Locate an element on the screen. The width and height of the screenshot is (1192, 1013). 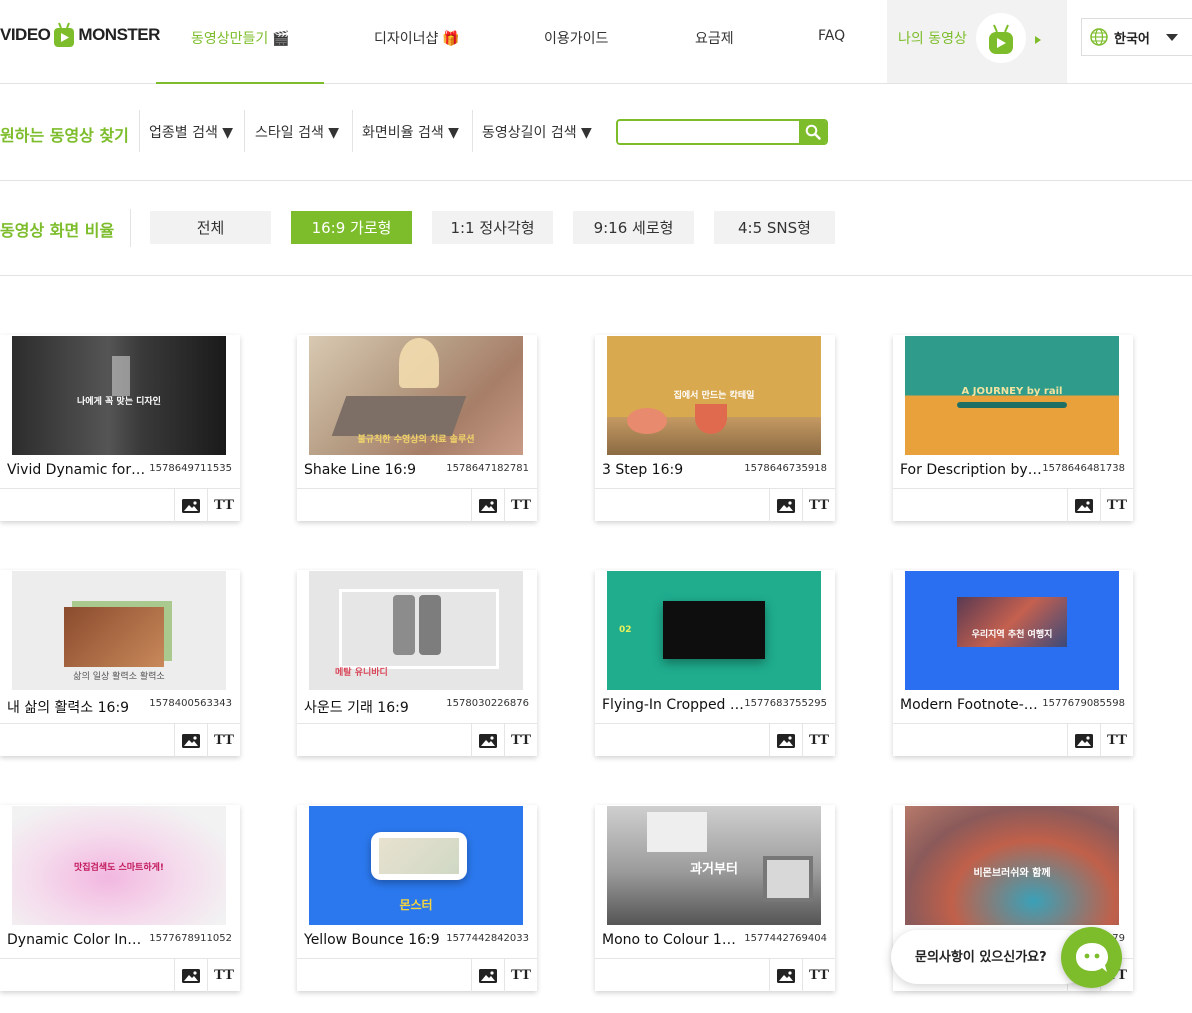
language-label: 한국어 is located at coordinates (1132, 39).